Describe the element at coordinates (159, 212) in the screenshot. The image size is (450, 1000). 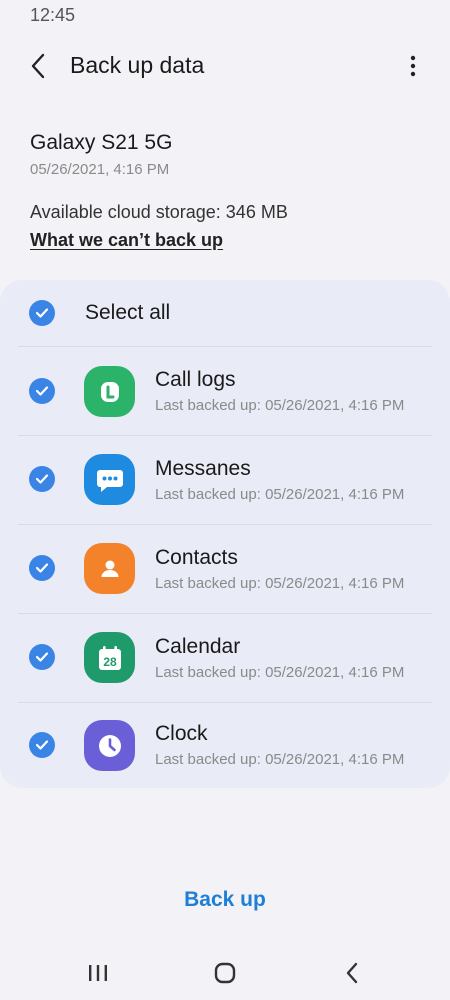
I see `cloud-storage-text: Available cloud storage: 346 MB` at that location.